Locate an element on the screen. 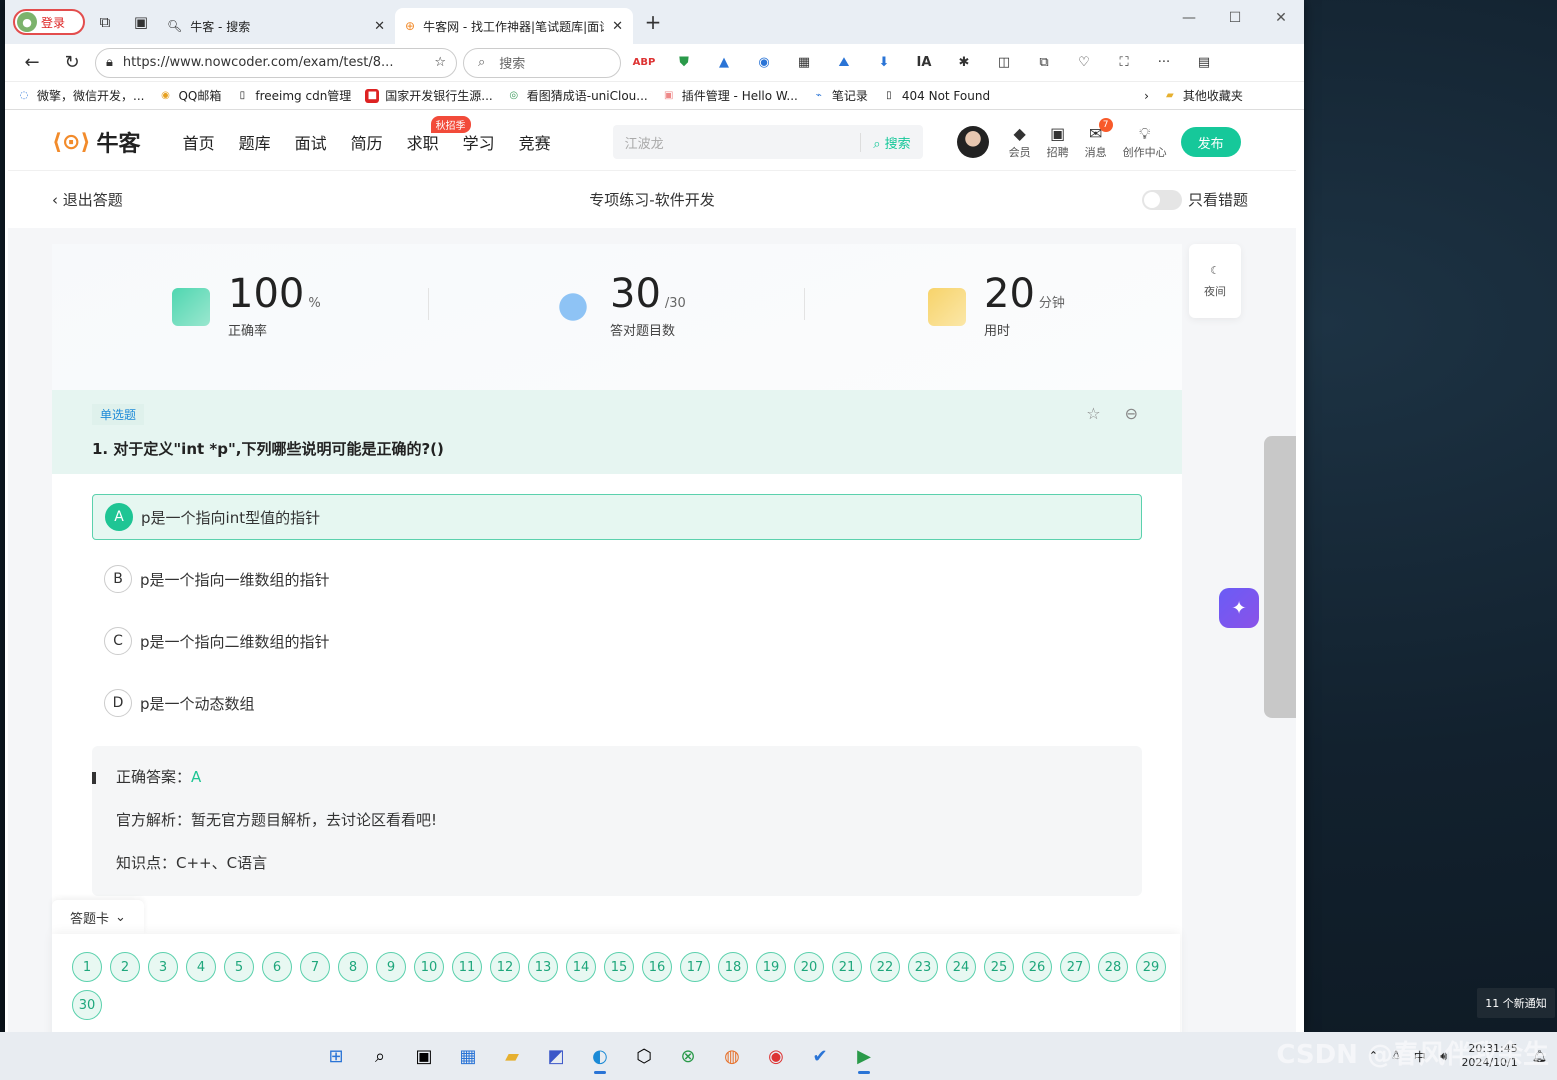 This screenshot has width=1557, height=1080. firefox-icon: ◍ is located at coordinates (732, 1056).